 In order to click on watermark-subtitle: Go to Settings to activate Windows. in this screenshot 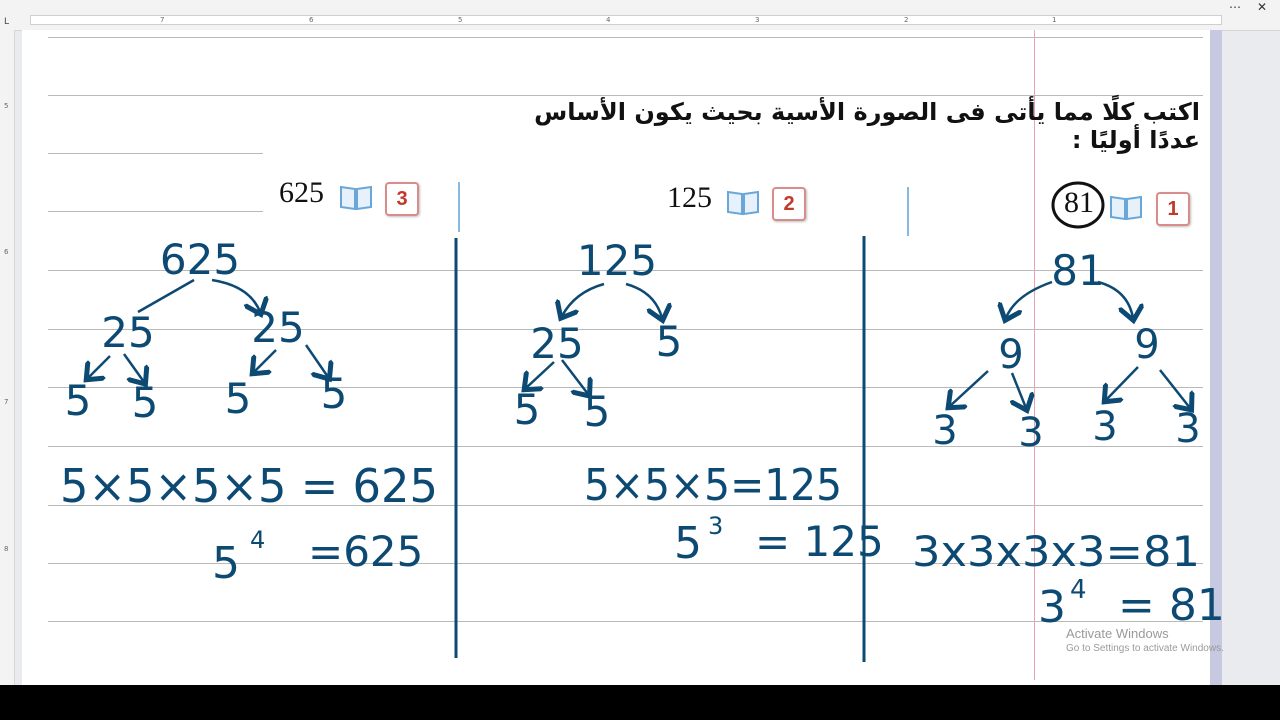, I will do `click(1145, 648)`.